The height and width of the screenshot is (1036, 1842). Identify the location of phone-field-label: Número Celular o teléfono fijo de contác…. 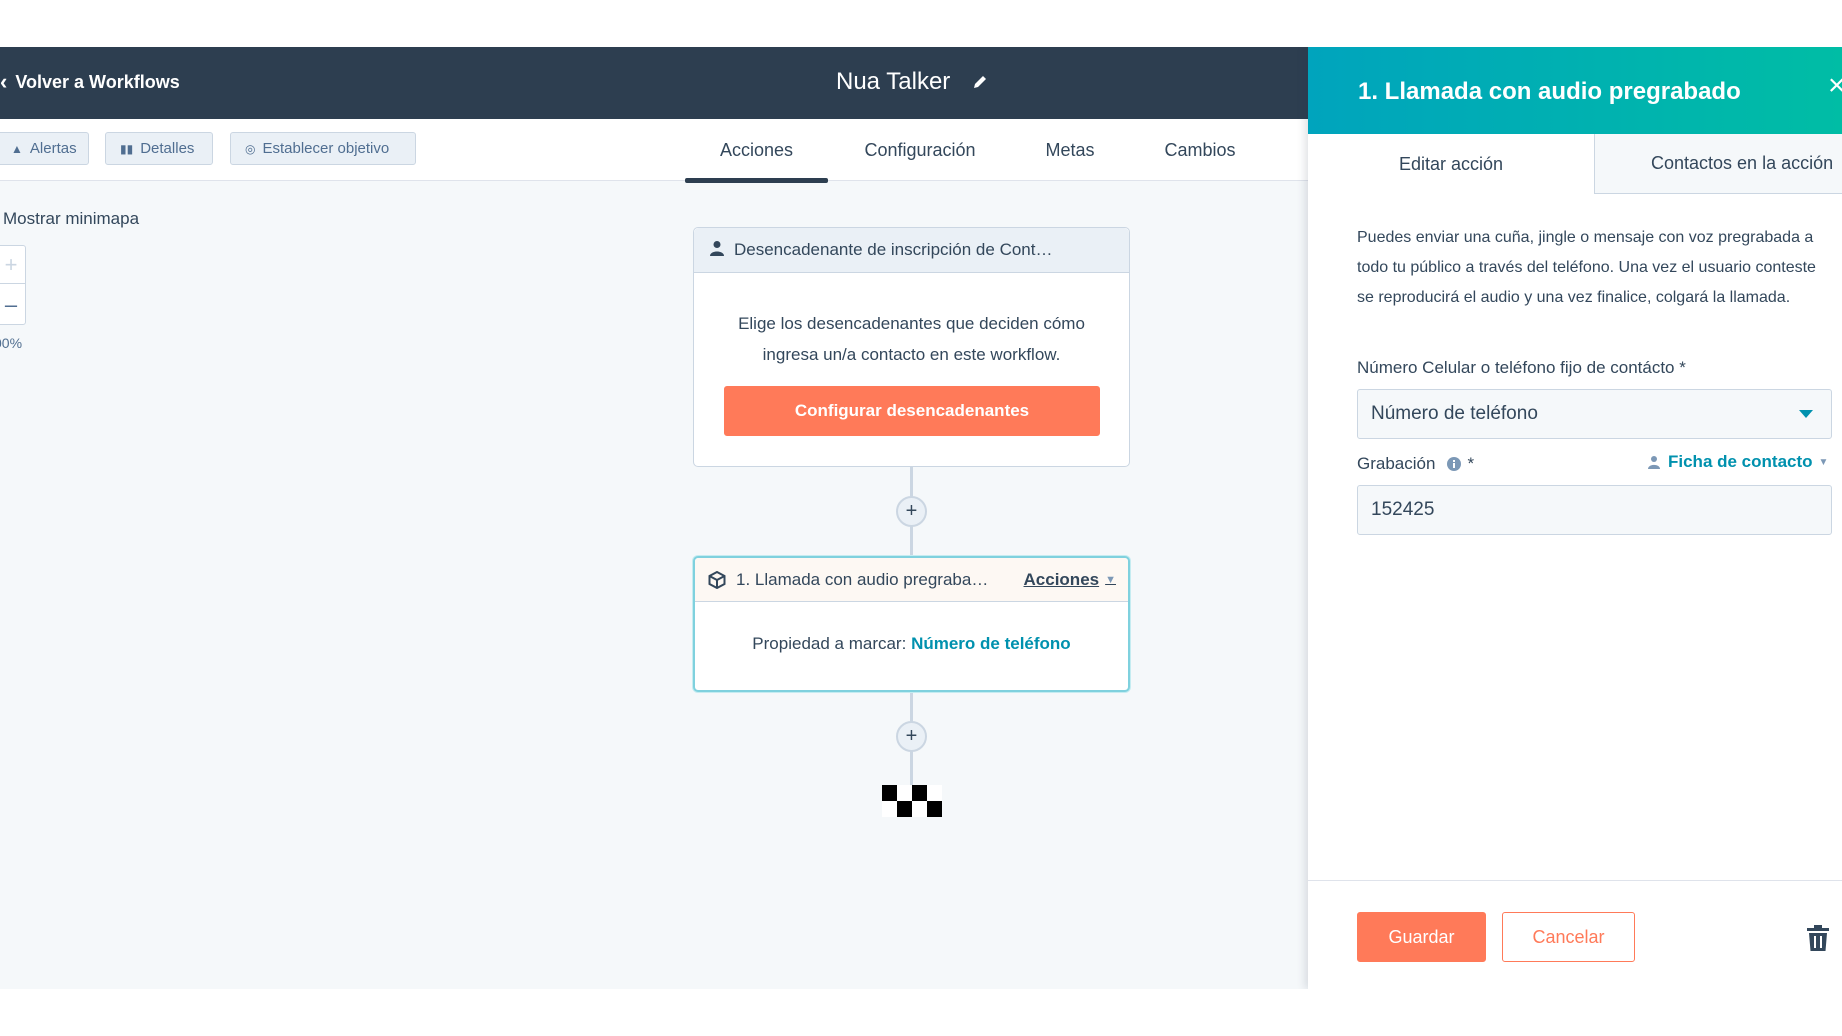
(1521, 367).